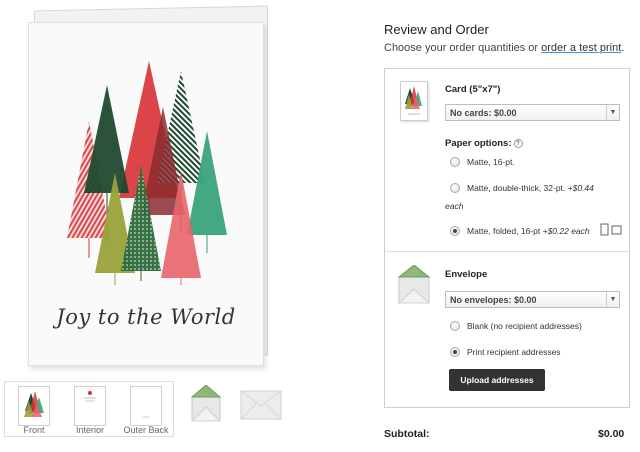 The height and width of the screenshot is (452, 640). Describe the element at coordinates (483, 113) in the screenshot. I see `card-quantity-value: No cards: $0.00` at that location.